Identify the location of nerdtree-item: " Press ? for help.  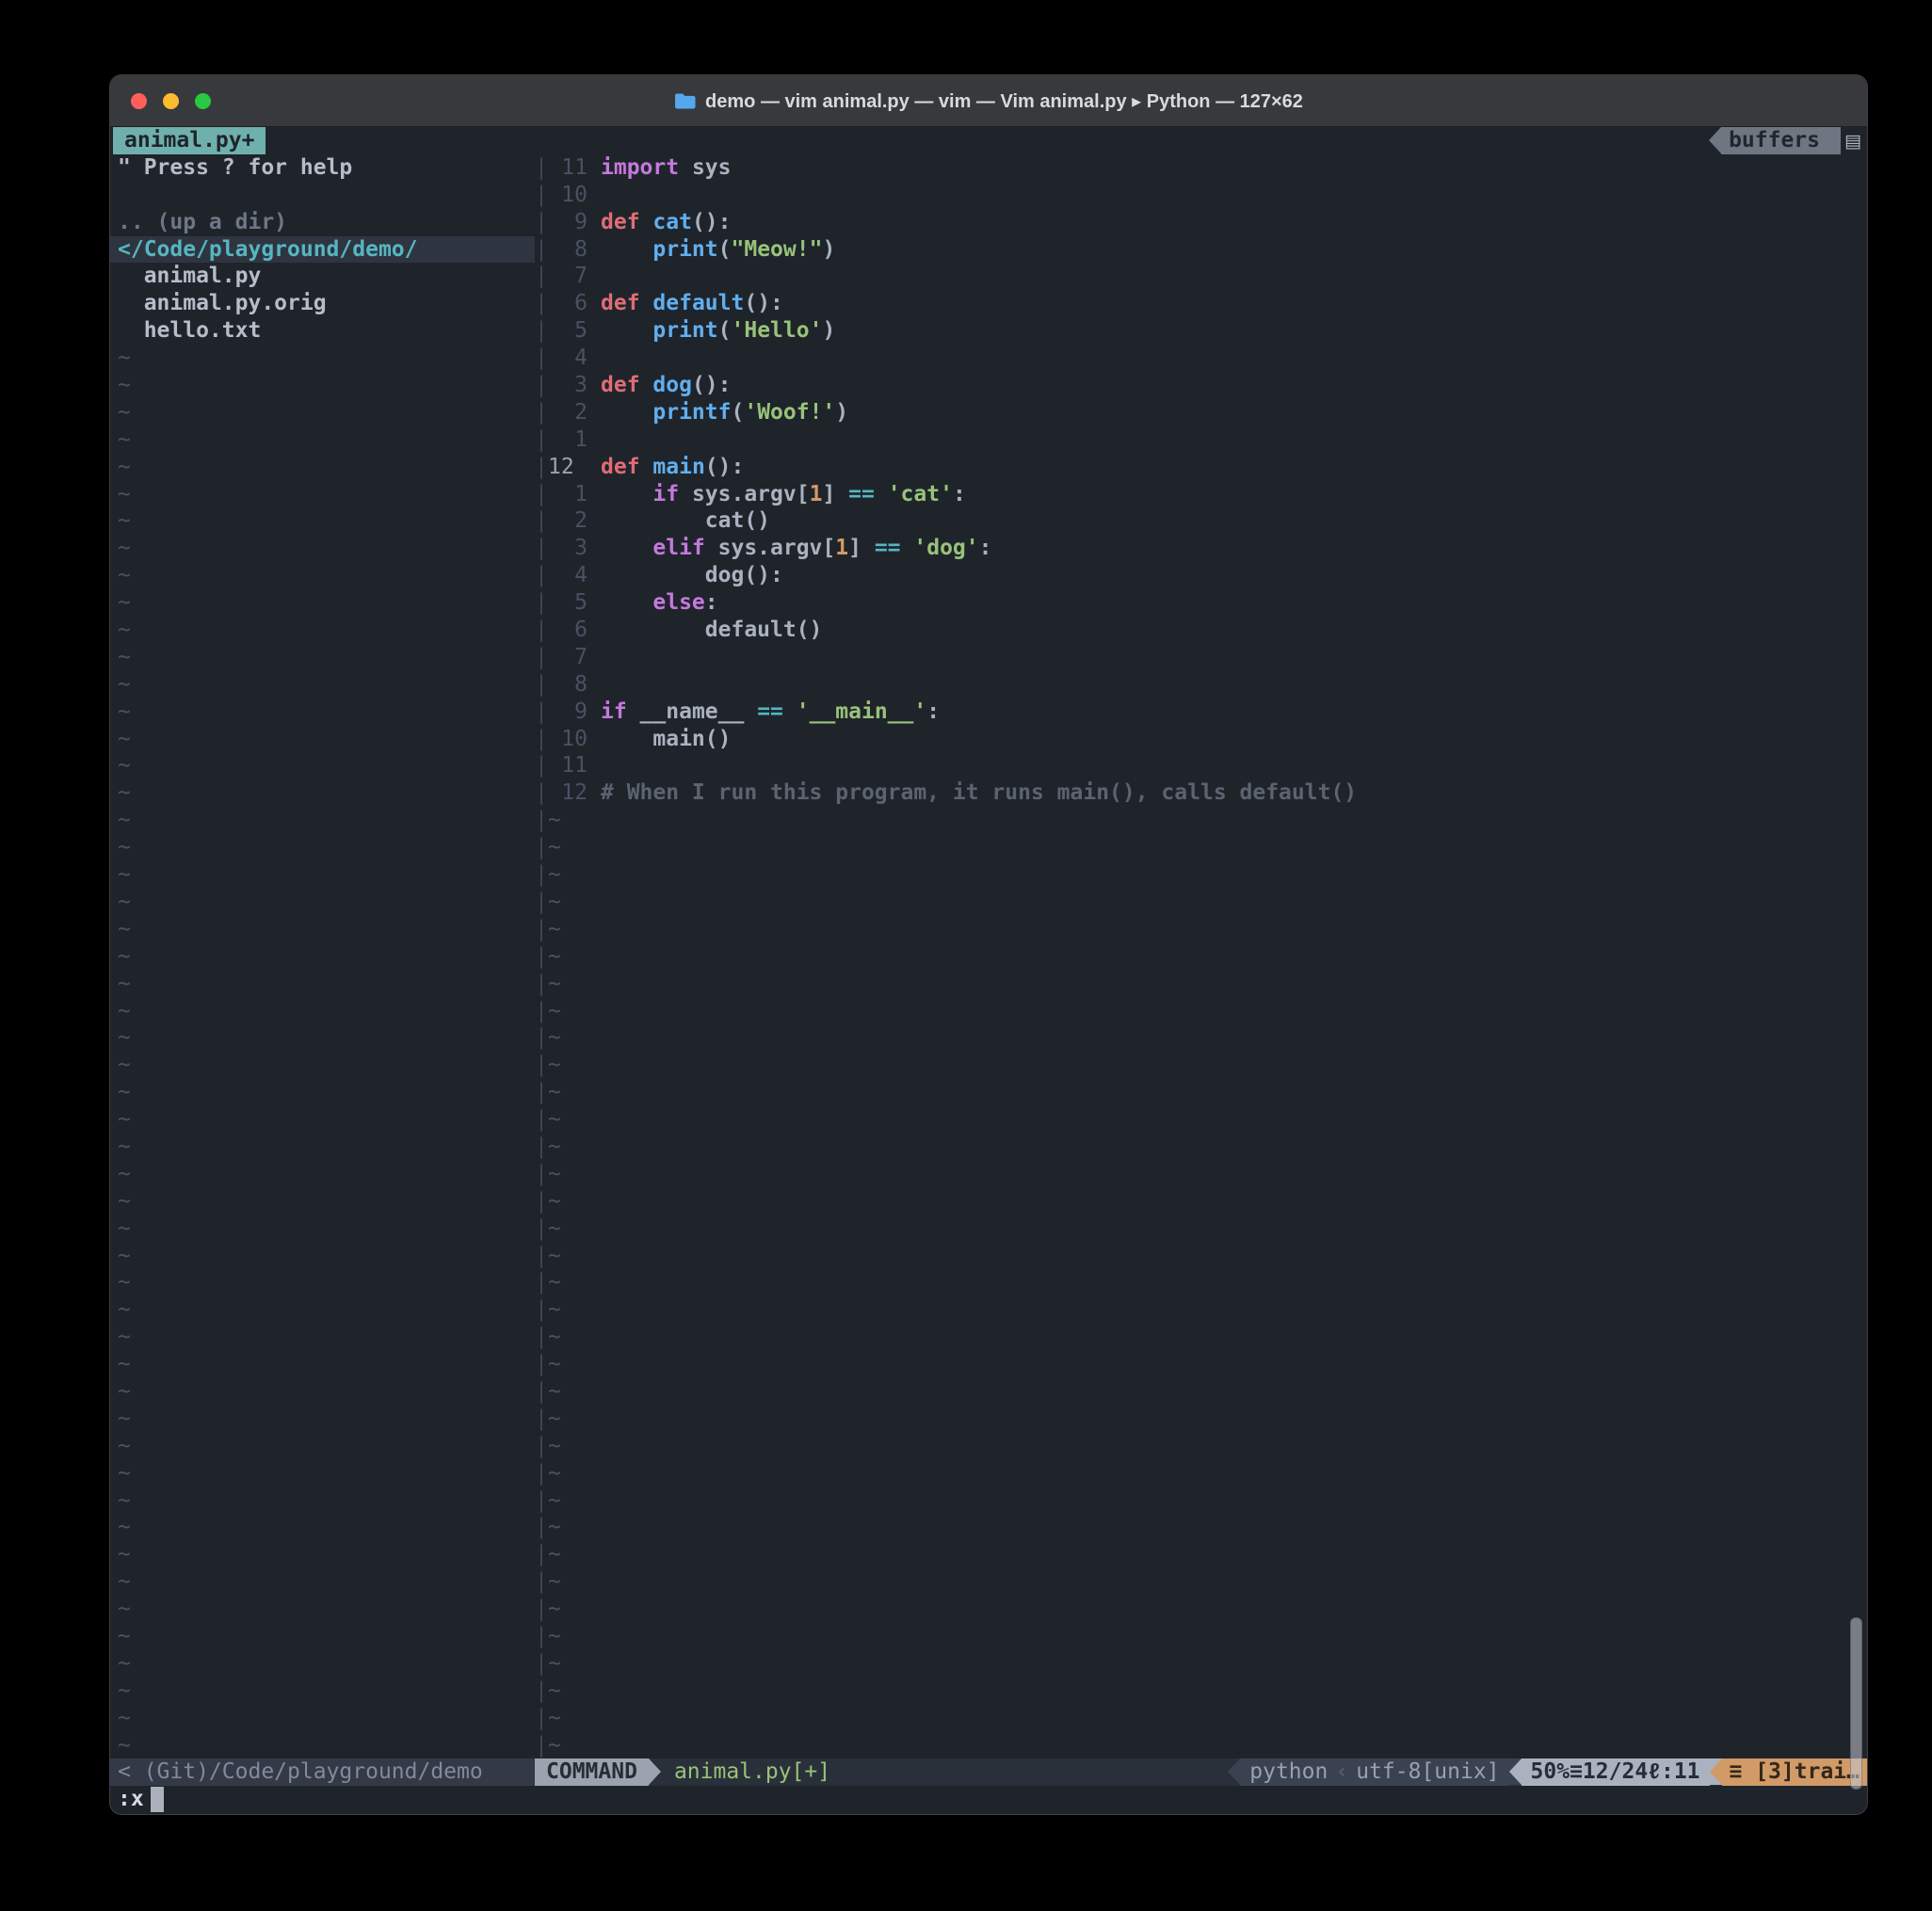
(322, 168).